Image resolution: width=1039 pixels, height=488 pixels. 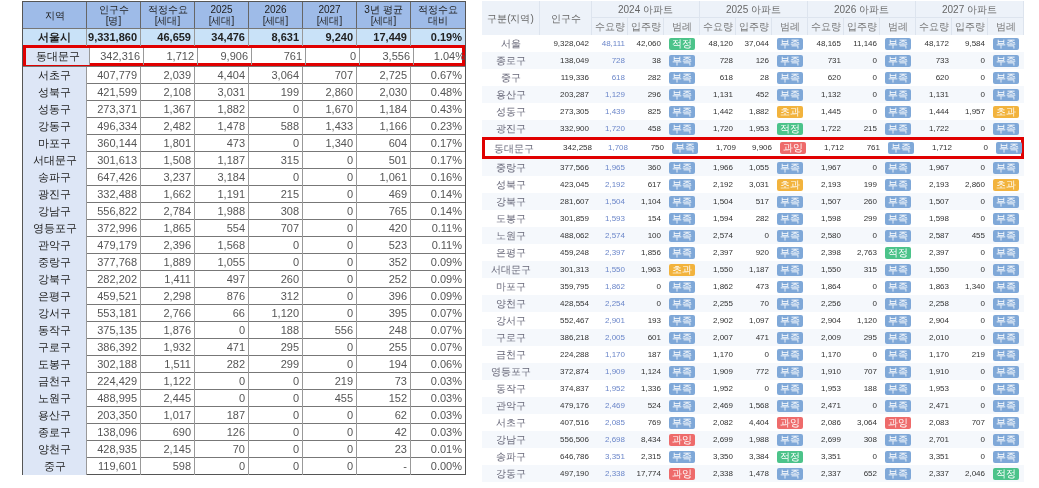 I want to click on table-cell-text: 2,901, so click(x=614, y=320).